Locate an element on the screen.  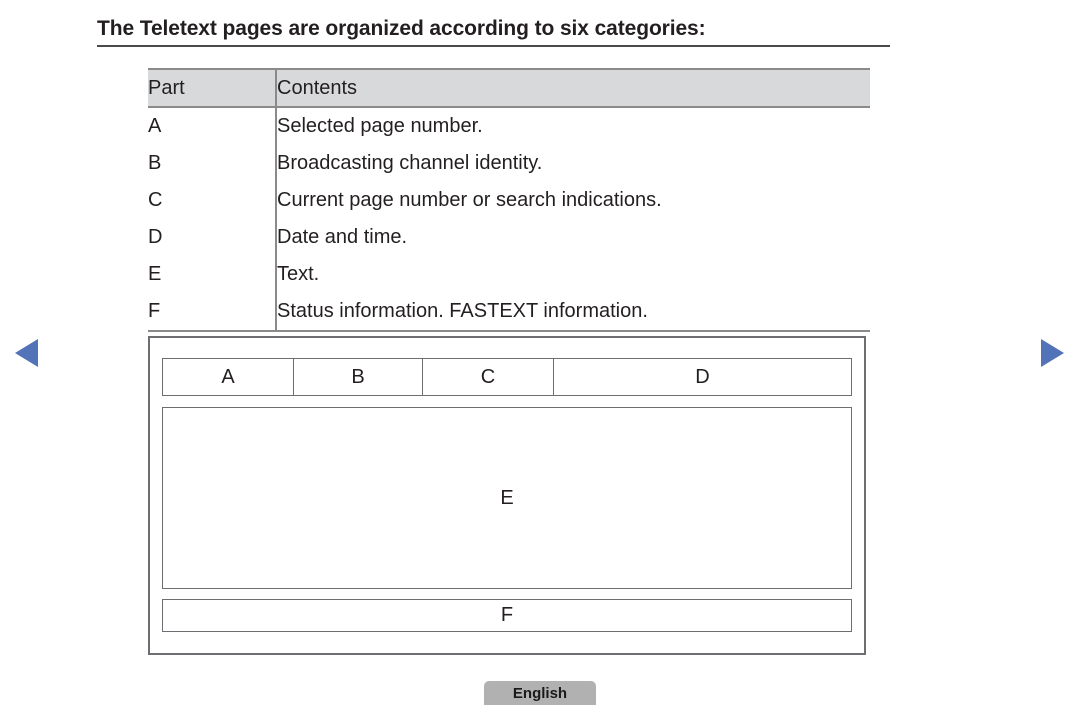
cell-contents: Broadcasting channel identity. is located at coordinates (572, 163).